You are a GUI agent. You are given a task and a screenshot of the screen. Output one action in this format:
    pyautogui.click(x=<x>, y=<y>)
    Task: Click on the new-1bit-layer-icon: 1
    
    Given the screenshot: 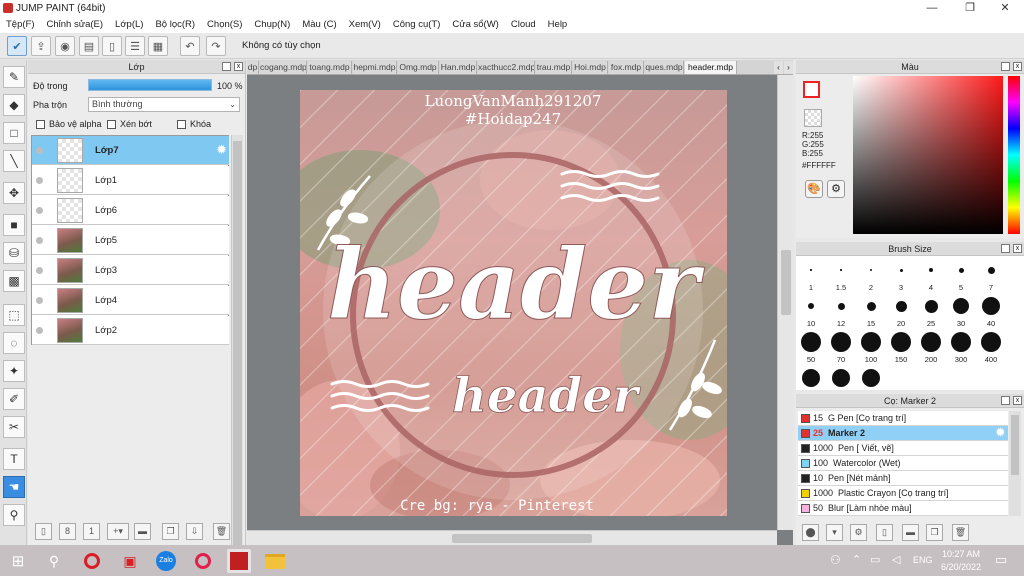 What is the action you would take?
    pyautogui.click(x=91, y=531)
    